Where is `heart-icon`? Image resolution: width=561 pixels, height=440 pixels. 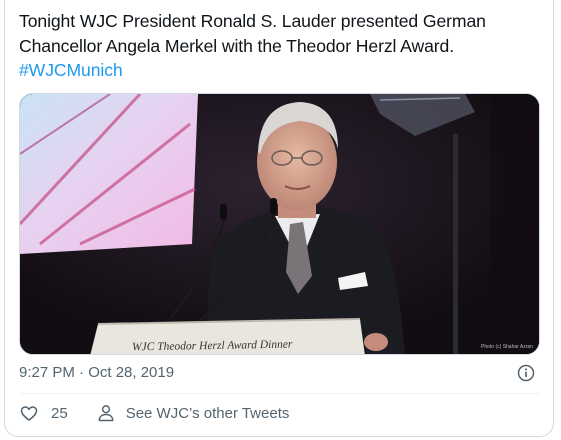 heart-icon is located at coordinates (29, 413).